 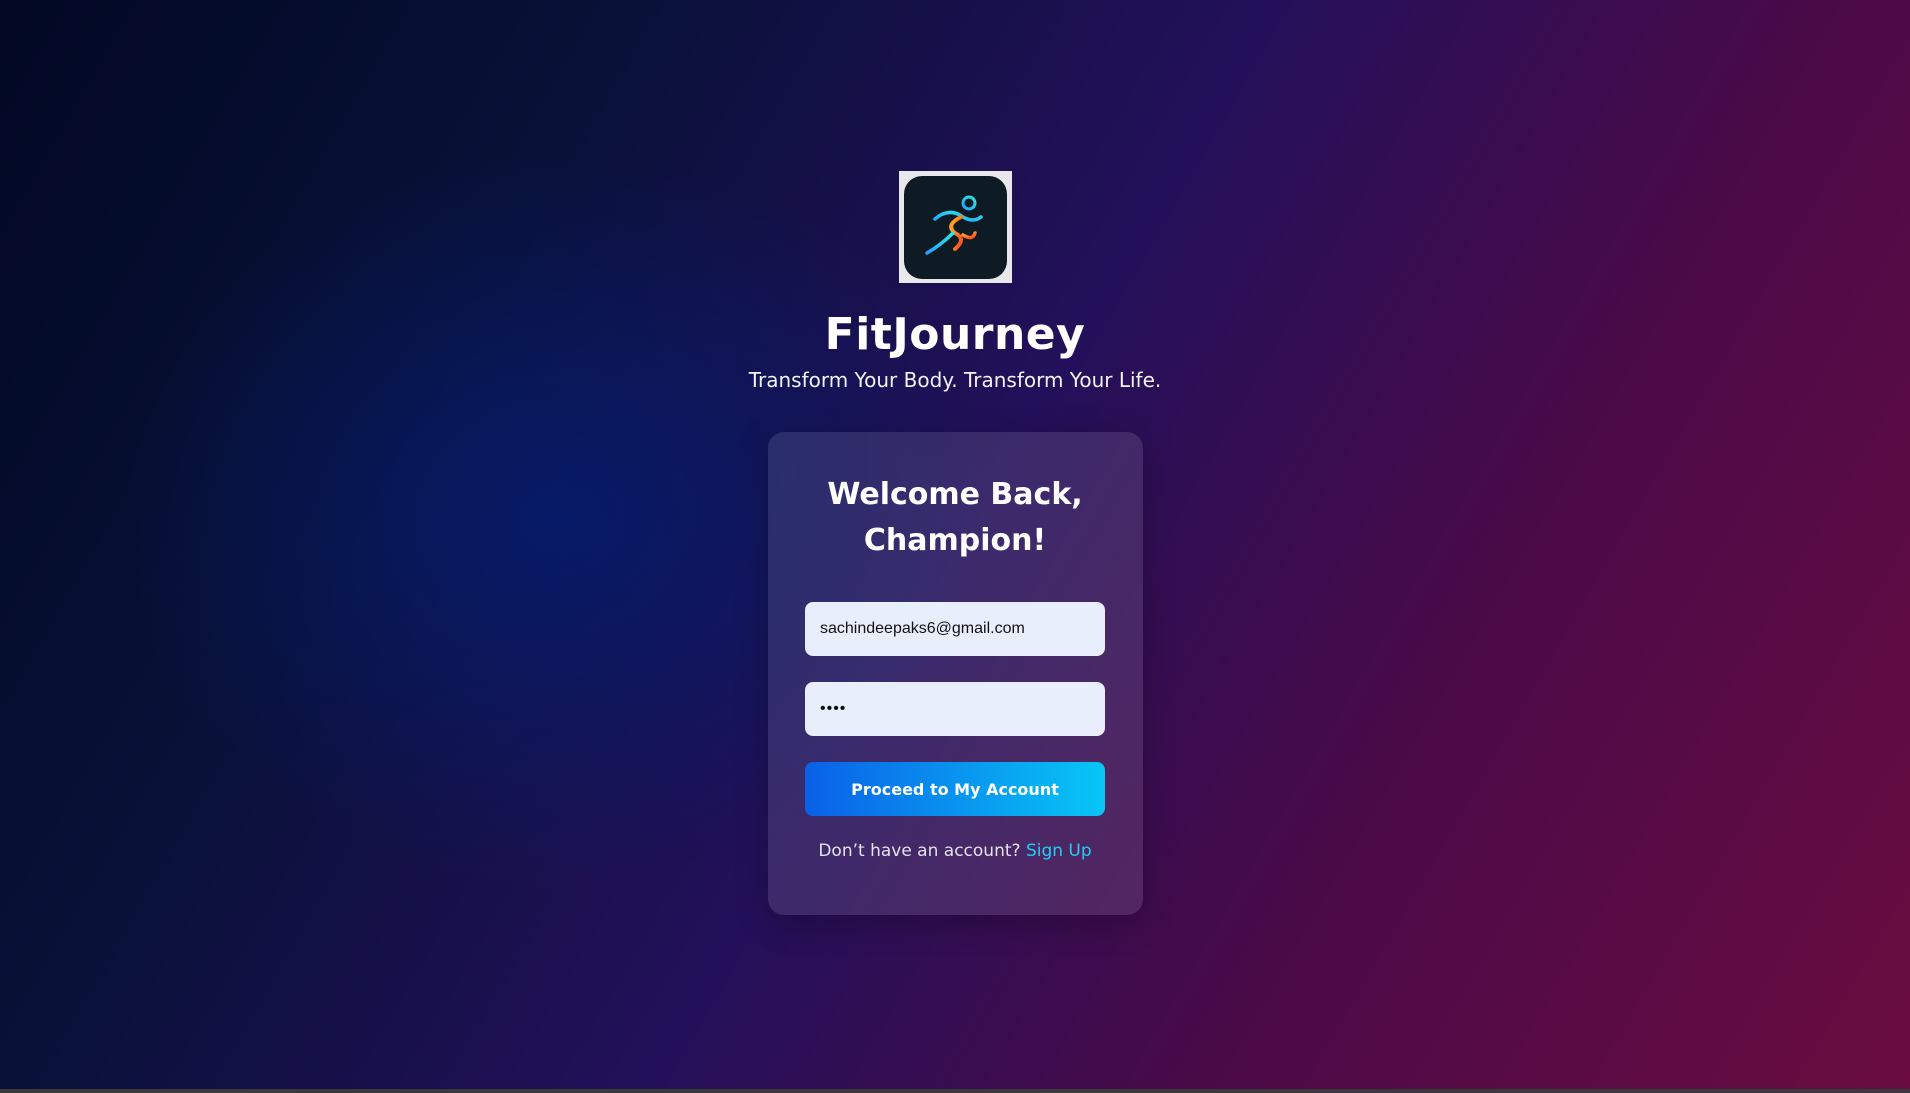 I want to click on welcome-heading: Welcome Back, Champion!, so click(x=955, y=517).